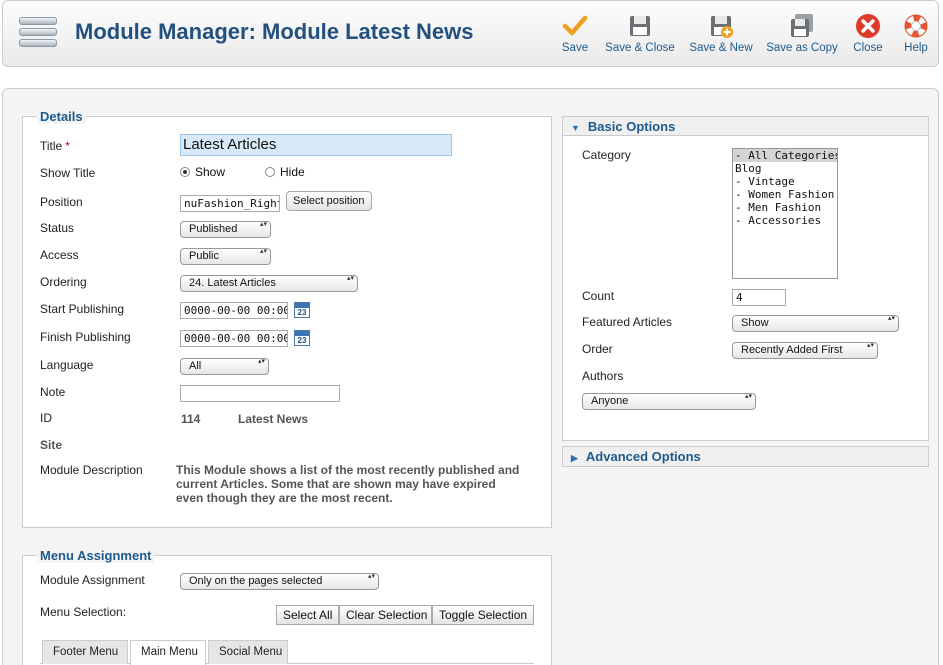 This screenshot has height=665, width=943. What do you see at coordinates (627, 322) in the screenshot?
I see `featured-articles-label: Featured Articles` at bounding box center [627, 322].